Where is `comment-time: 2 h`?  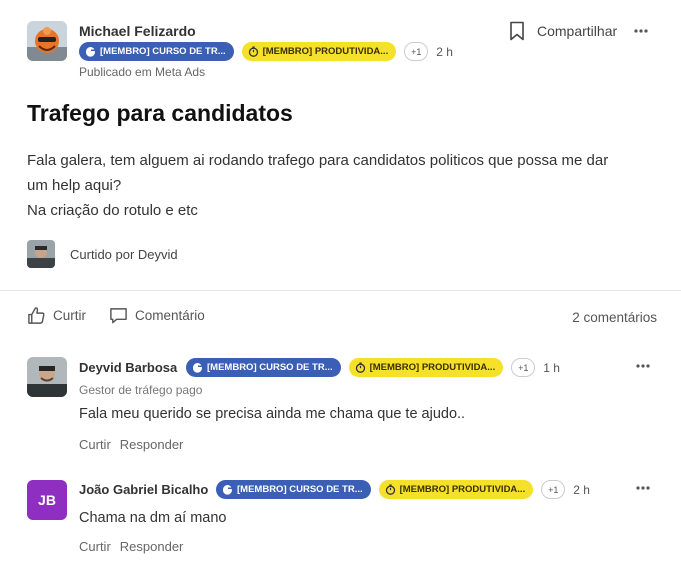
comment-time: 2 h is located at coordinates (581, 489).